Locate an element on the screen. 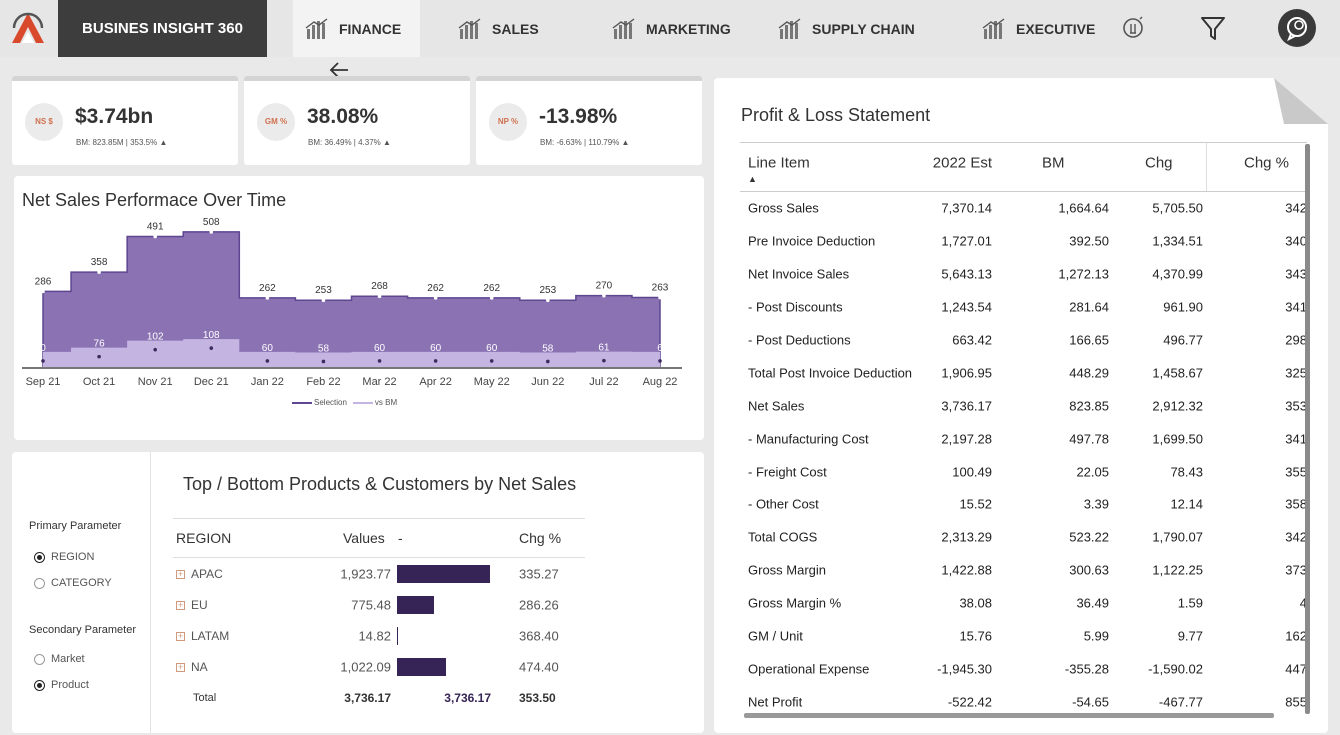  lightbulb-icon is located at coordinates (1133, 28).